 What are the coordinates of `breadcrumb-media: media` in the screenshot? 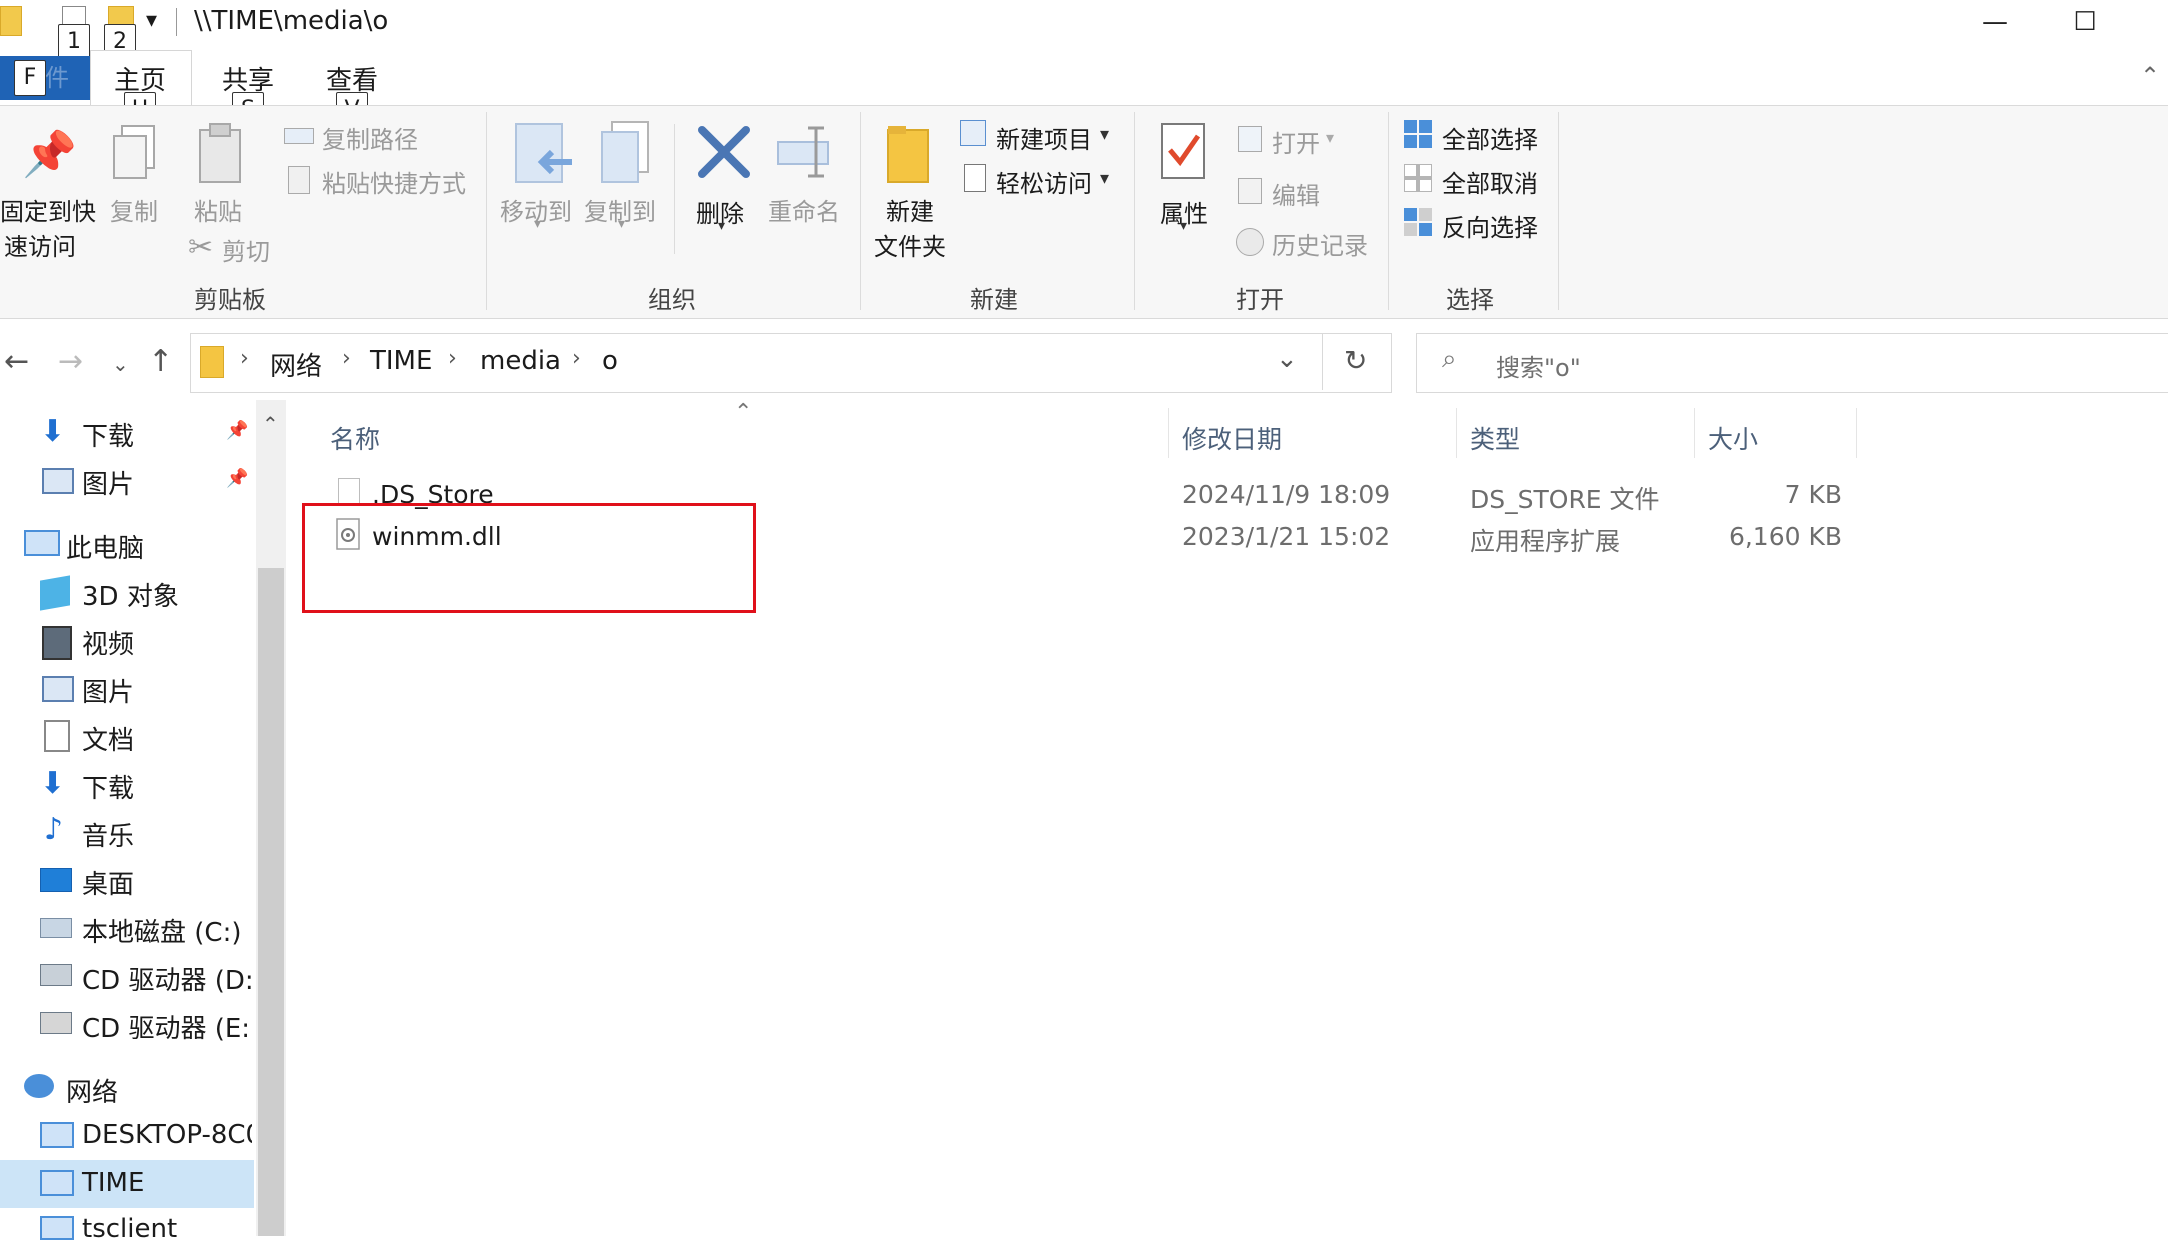 It's located at (520, 361).